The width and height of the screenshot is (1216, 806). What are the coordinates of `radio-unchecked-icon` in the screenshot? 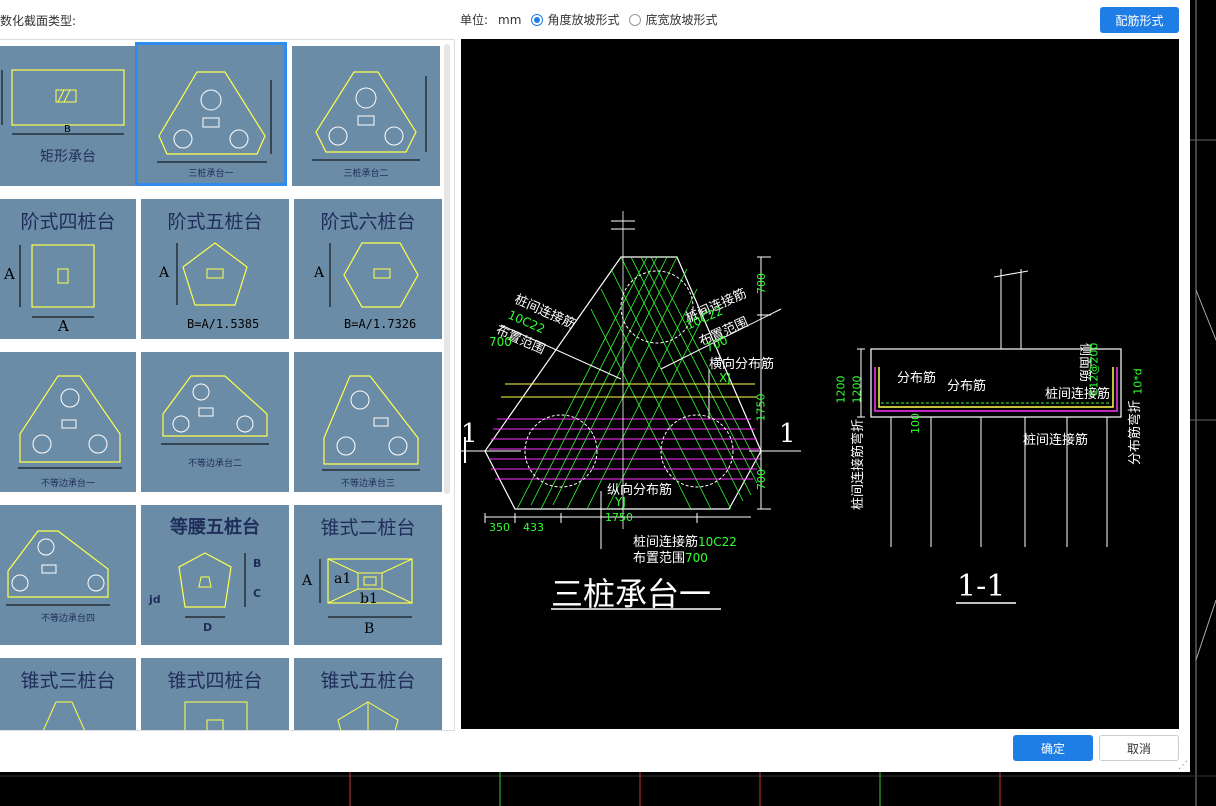 It's located at (635, 19).